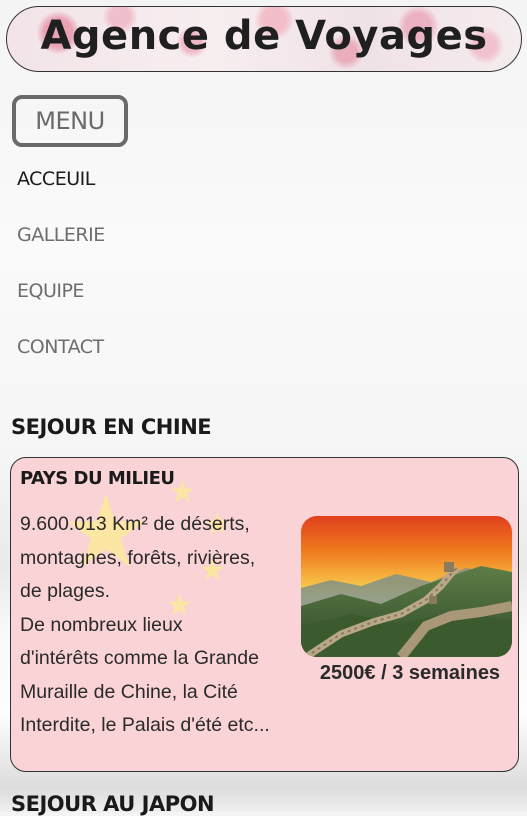 Image resolution: width=527 pixels, height=816 pixels. I want to click on menu-button: MENU, so click(70, 121).